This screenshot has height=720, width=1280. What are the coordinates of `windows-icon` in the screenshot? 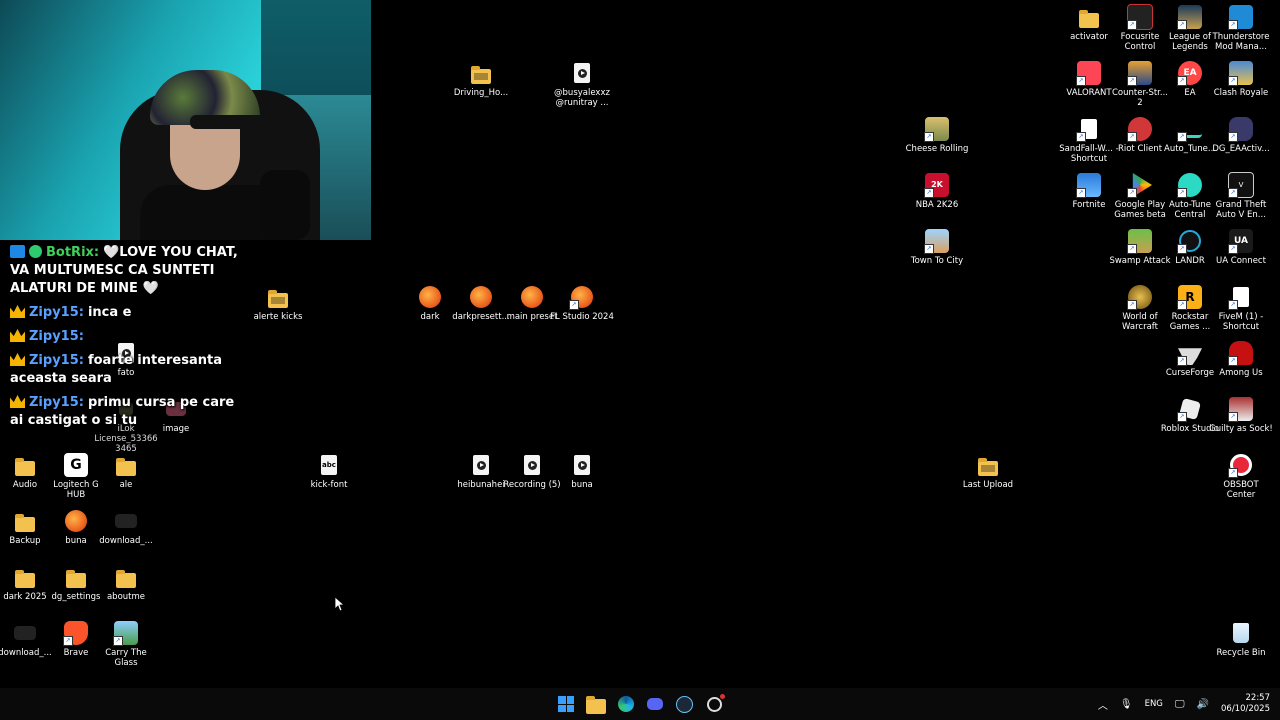 It's located at (566, 704).